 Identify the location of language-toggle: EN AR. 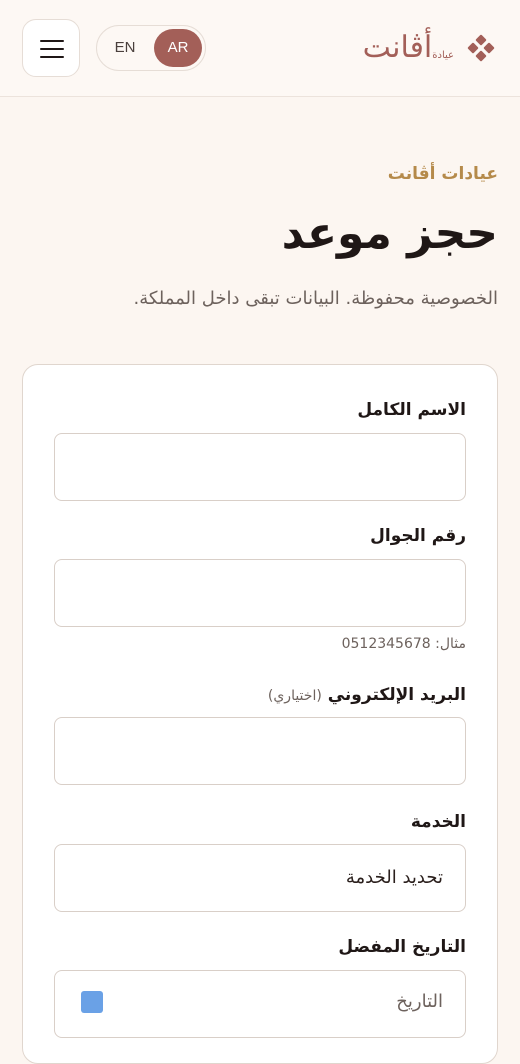
(151, 48).